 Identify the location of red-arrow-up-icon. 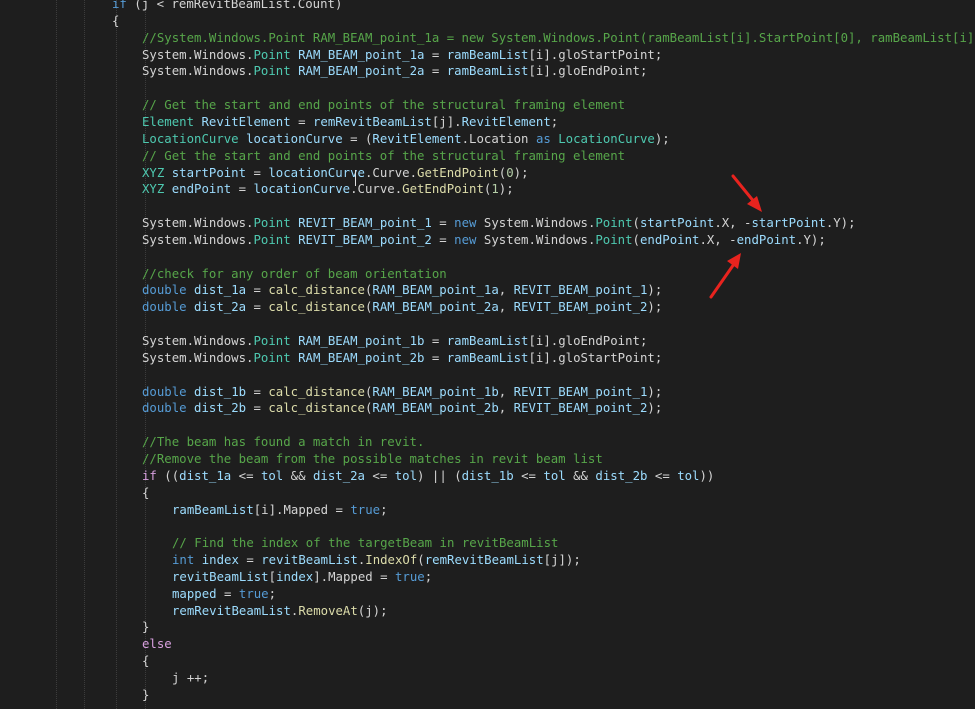
(725, 276).